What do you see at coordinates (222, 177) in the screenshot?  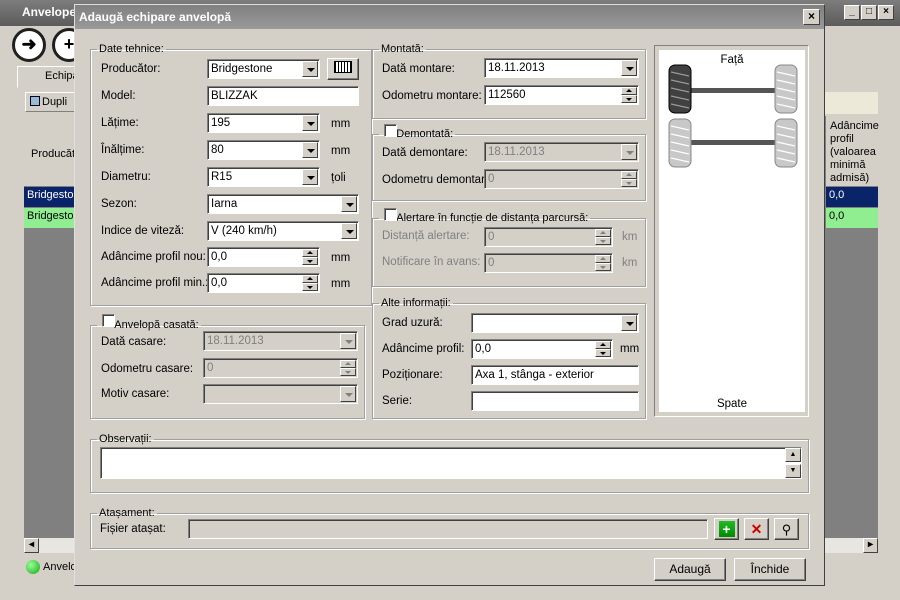 I see `select-value: R15` at bounding box center [222, 177].